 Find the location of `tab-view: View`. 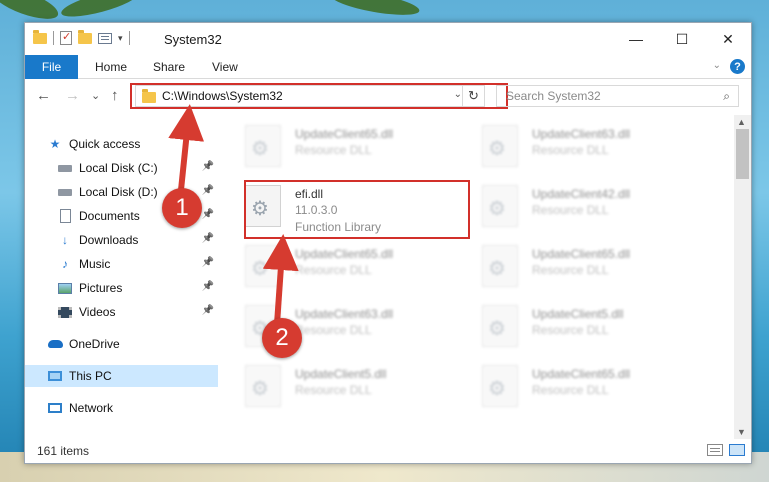

tab-view: View is located at coordinates (225, 67).